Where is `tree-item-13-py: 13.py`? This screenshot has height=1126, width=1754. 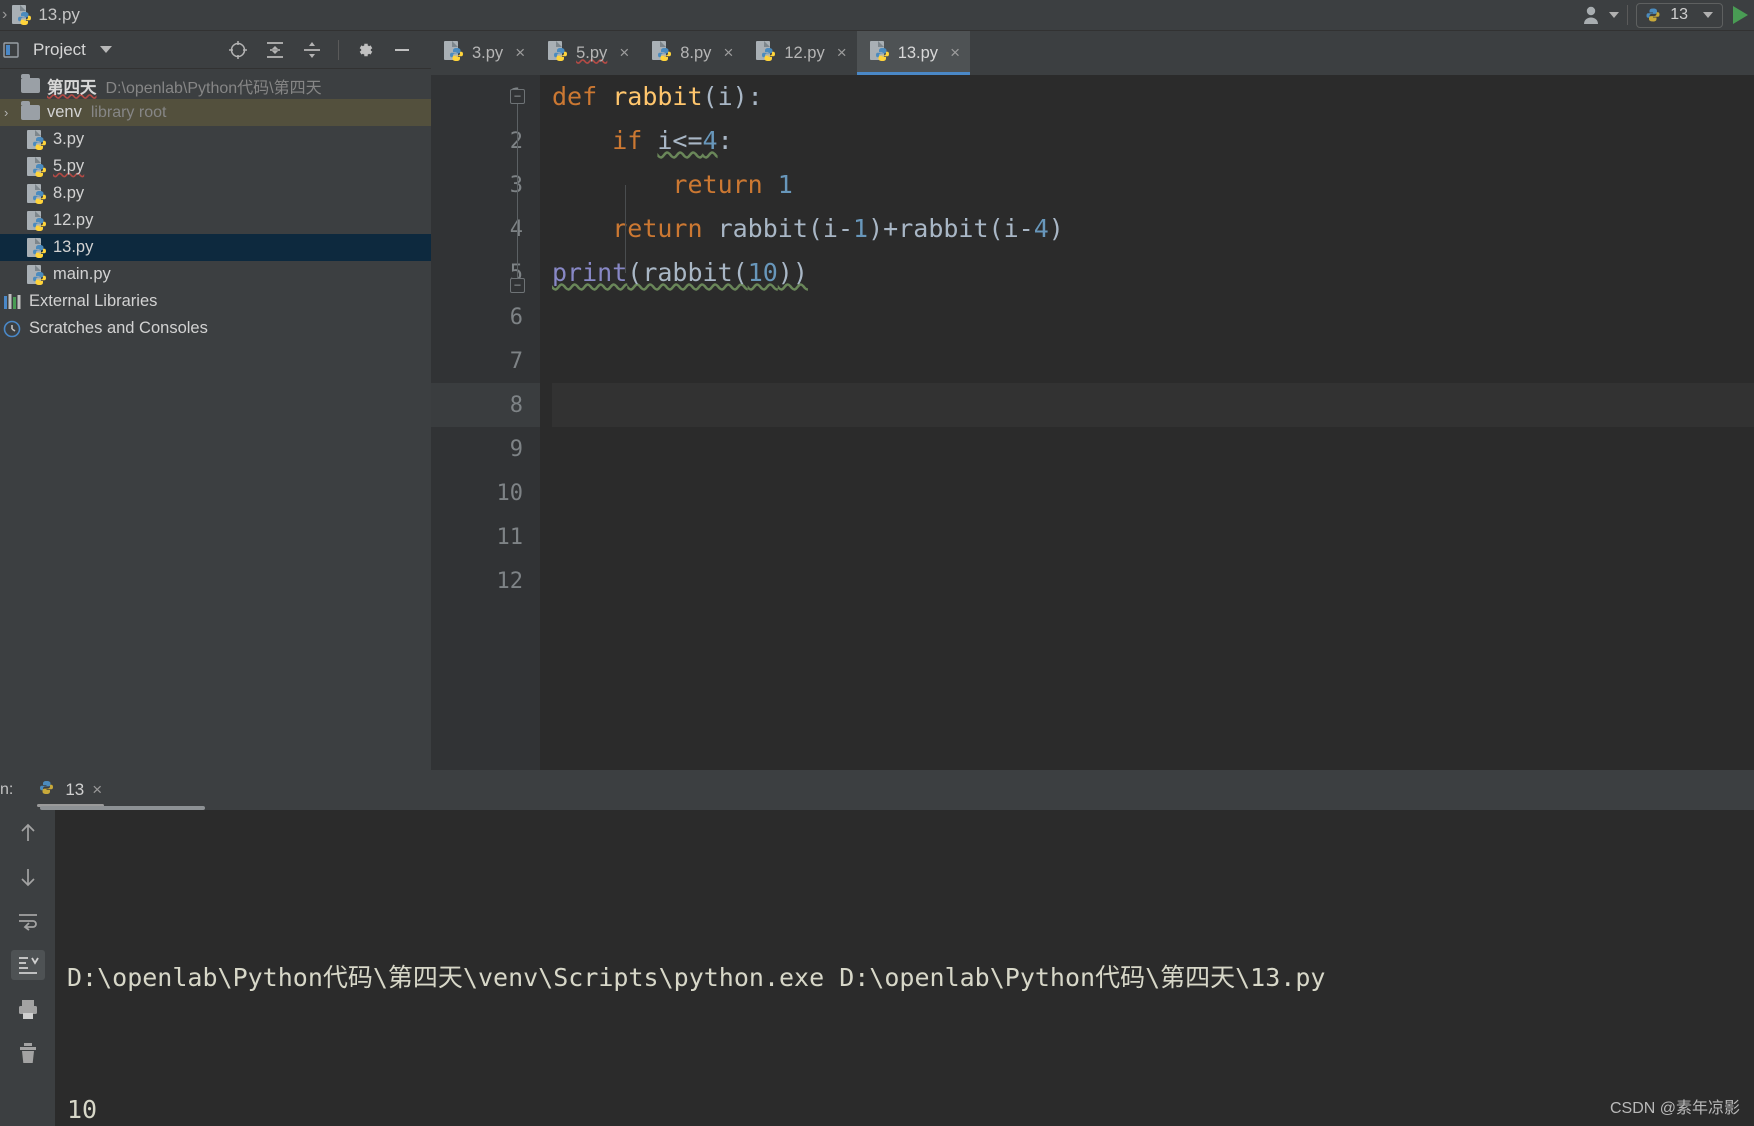 tree-item-13-py: 13.py is located at coordinates (215, 247).